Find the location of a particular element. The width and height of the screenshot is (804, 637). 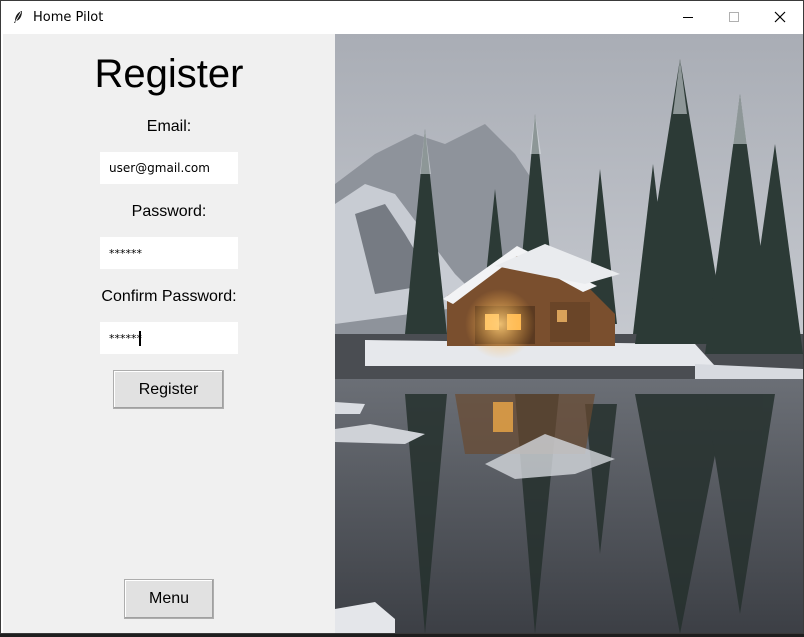

title-bar: Home Pilot is located at coordinates (402, 17).